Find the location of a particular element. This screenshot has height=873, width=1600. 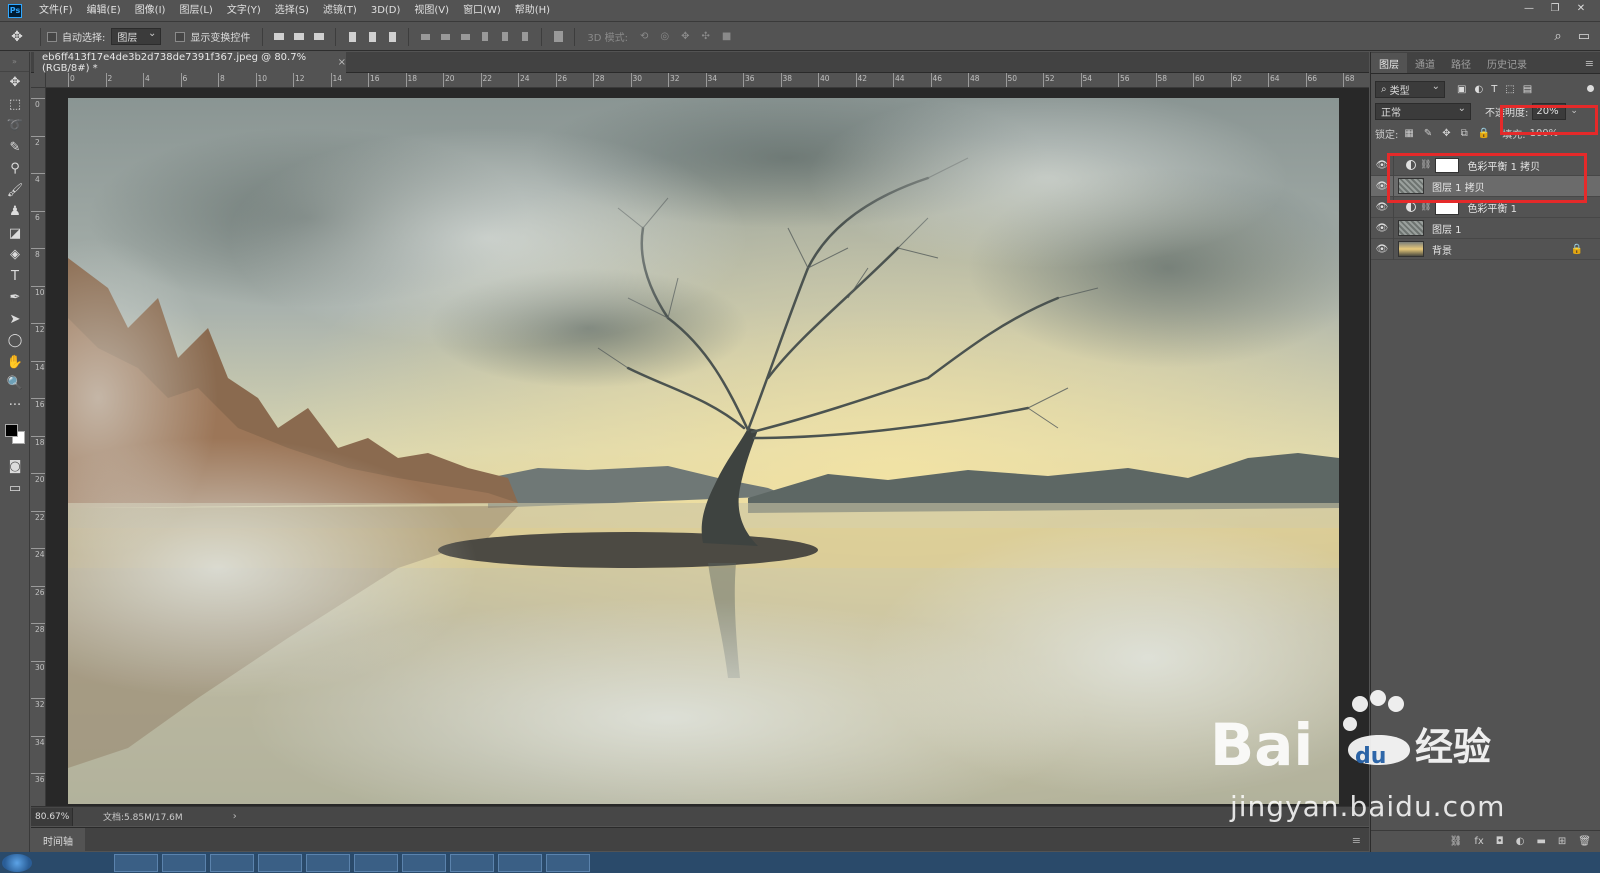

tab-channels: 通道 is located at coordinates (1425, 63).